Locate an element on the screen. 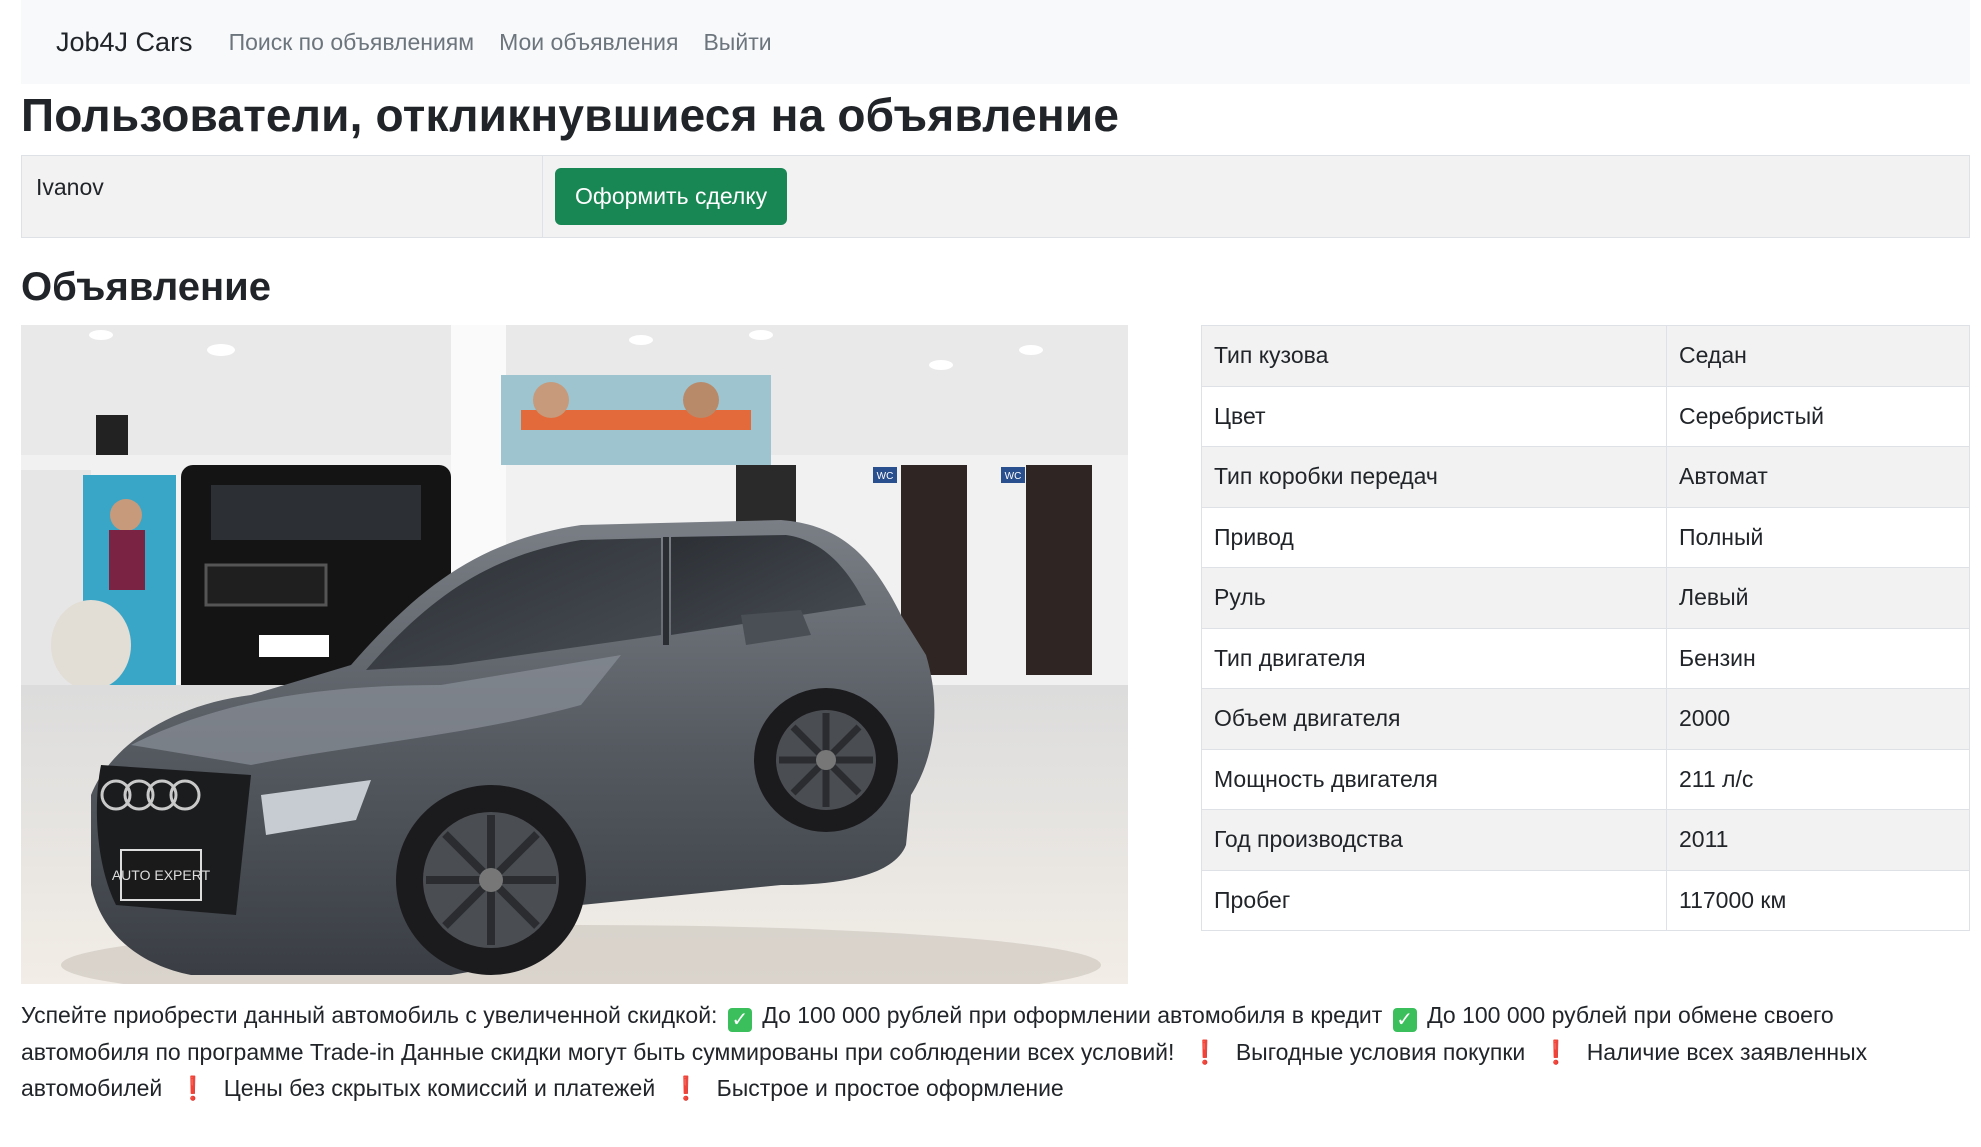 This screenshot has width=1981, height=1147. responders-table: Ivanov Оформить сделку is located at coordinates (995, 196).